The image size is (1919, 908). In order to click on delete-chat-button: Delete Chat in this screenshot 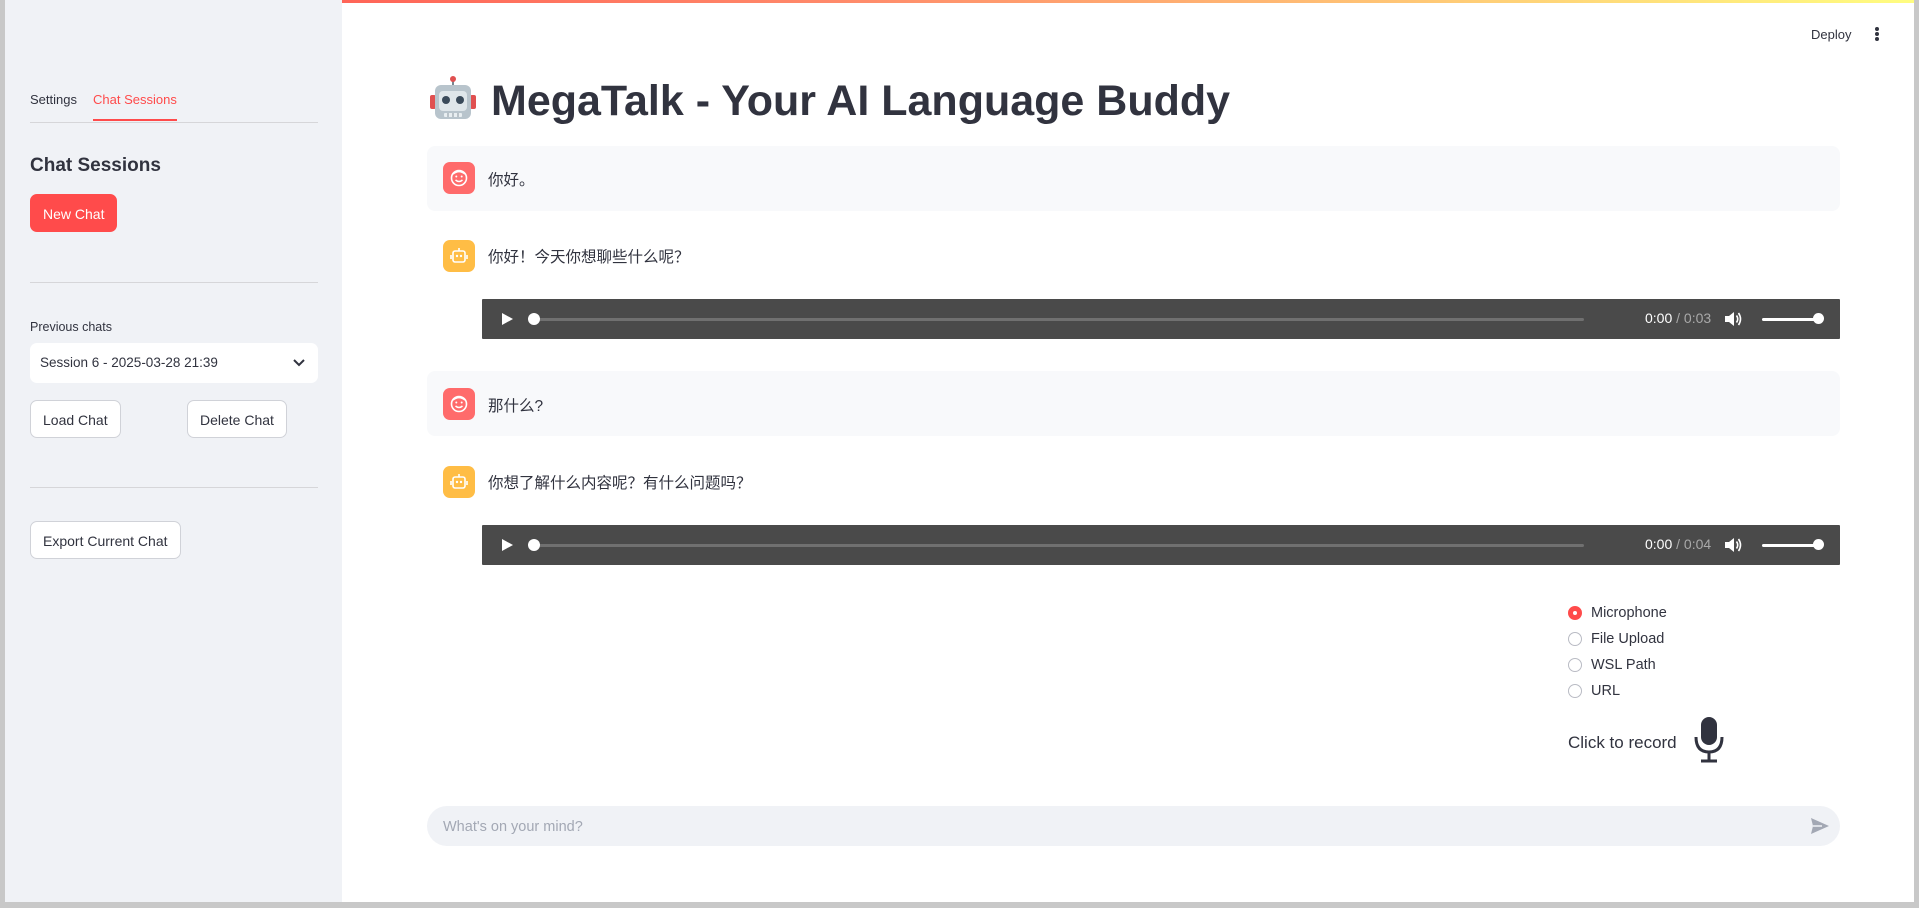, I will do `click(237, 419)`.